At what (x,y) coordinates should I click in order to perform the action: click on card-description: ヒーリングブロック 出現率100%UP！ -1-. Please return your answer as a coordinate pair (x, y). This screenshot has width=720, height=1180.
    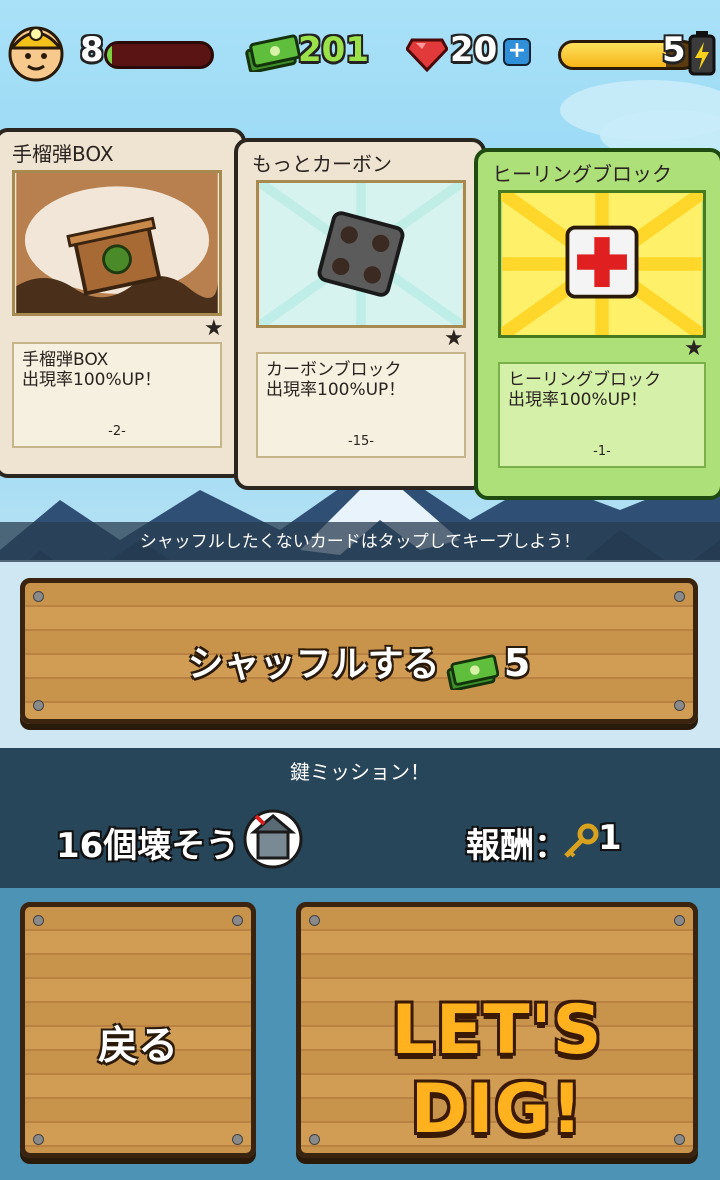
    Looking at the image, I should click on (602, 415).